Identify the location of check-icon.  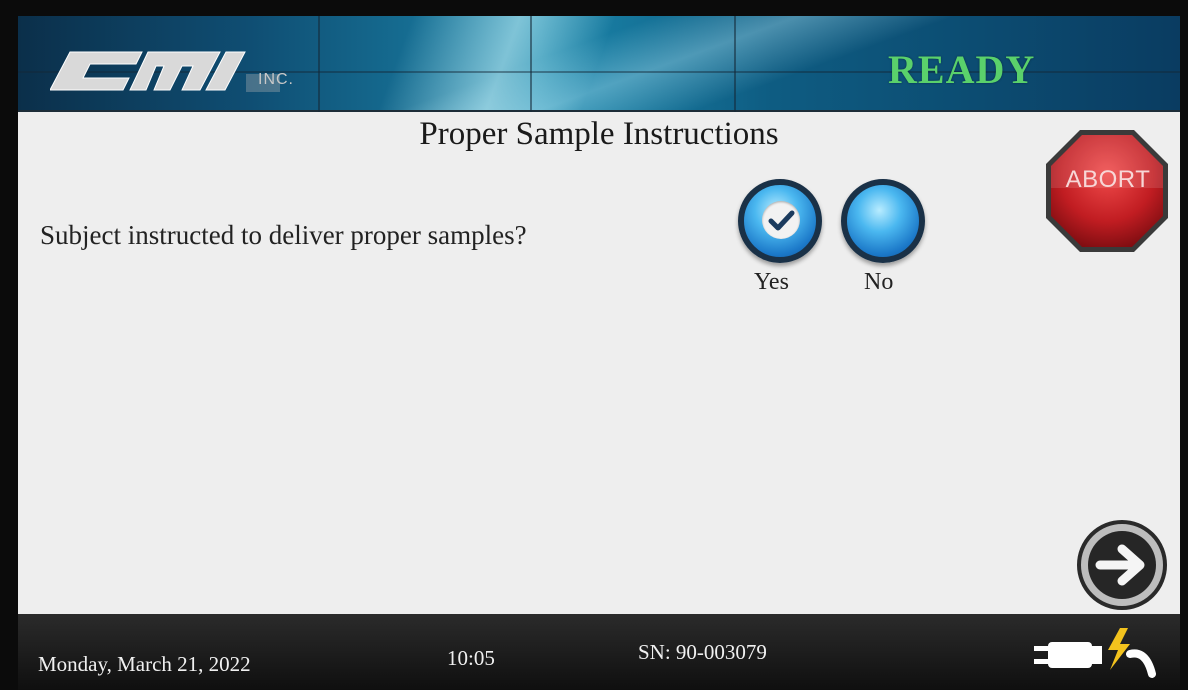
(781, 220).